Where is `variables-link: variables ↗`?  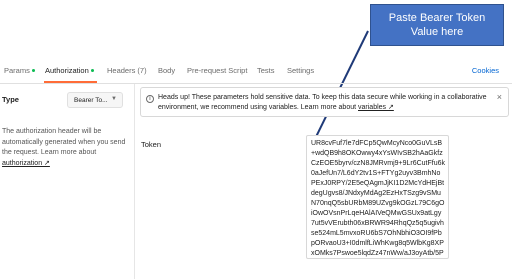 variables-link: variables ↗ is located at coordinates (376, 107).